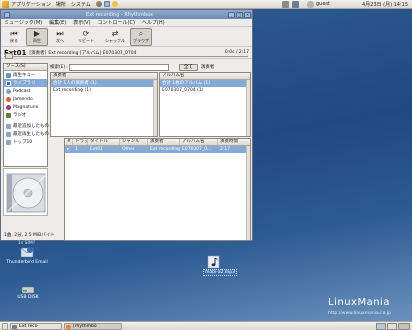  I want to click on cd-case-icon, so click(26, 193).